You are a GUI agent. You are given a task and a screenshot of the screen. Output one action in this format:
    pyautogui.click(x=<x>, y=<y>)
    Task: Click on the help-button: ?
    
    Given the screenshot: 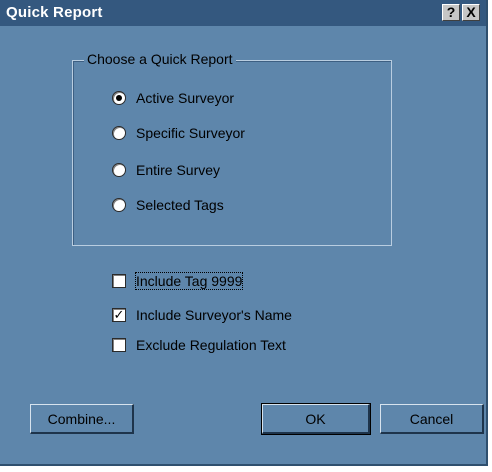 What is the action you would take?
    pyautogui.click(x=451, y=12)
    